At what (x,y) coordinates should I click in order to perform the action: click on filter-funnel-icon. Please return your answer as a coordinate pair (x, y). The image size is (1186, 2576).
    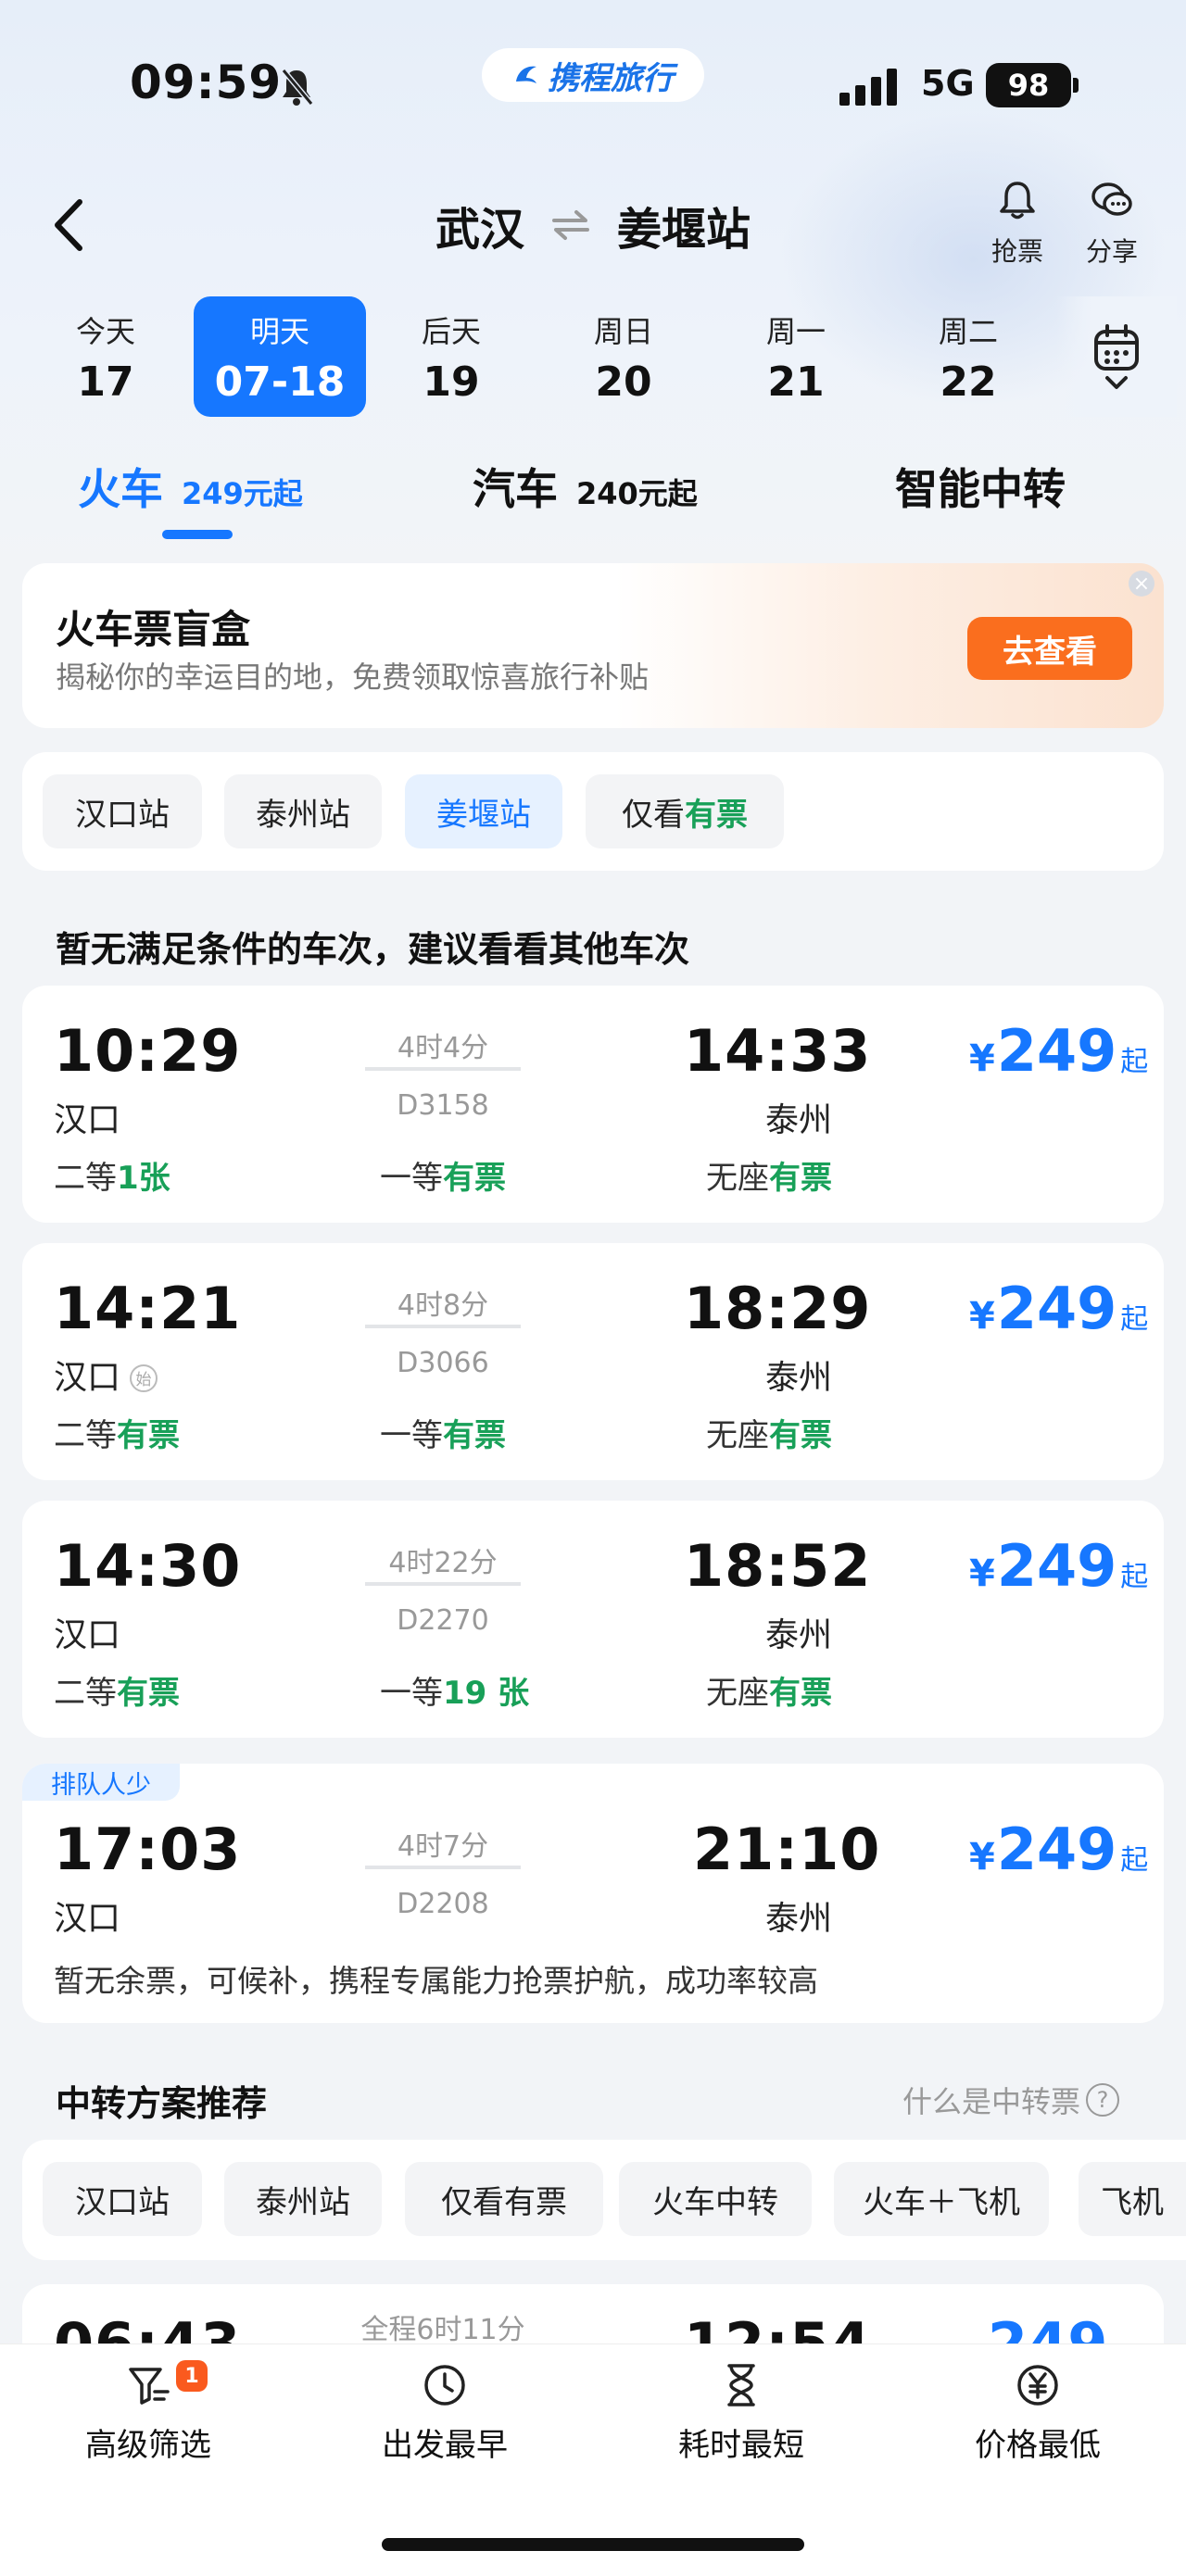
    Looking at the image, I should click on (149, 2386).